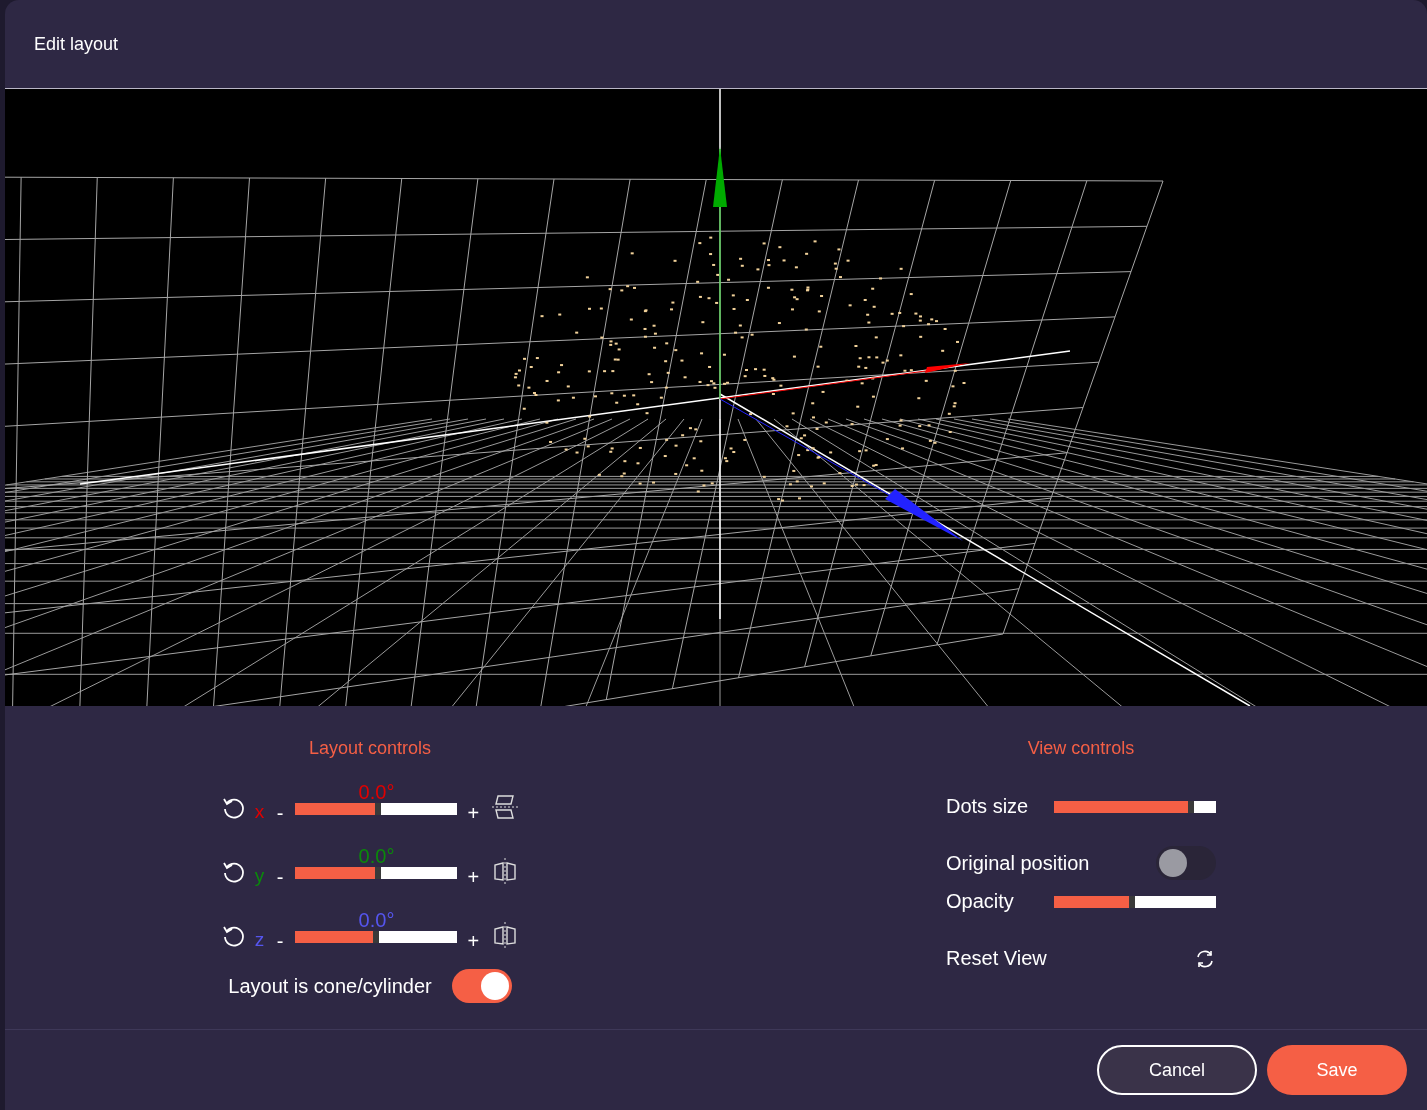  What do you see at coordinates (260, 876) in the screenshot?
I see `axis-label: y` at bounding box center [260, 876].